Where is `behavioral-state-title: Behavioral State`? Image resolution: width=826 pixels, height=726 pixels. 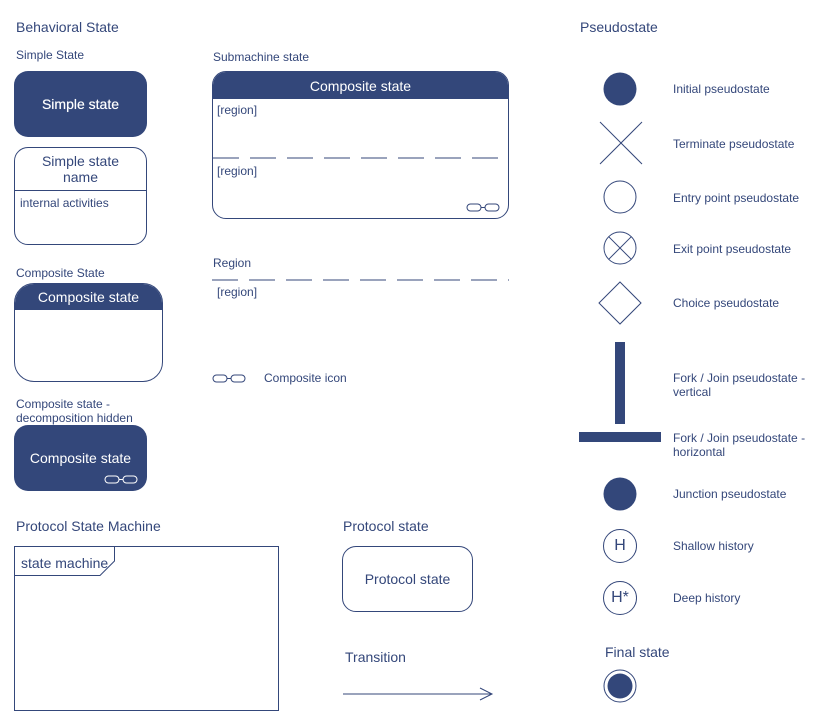
behavioral-state-title: Behavioral State is located at coordinates (67, 27).